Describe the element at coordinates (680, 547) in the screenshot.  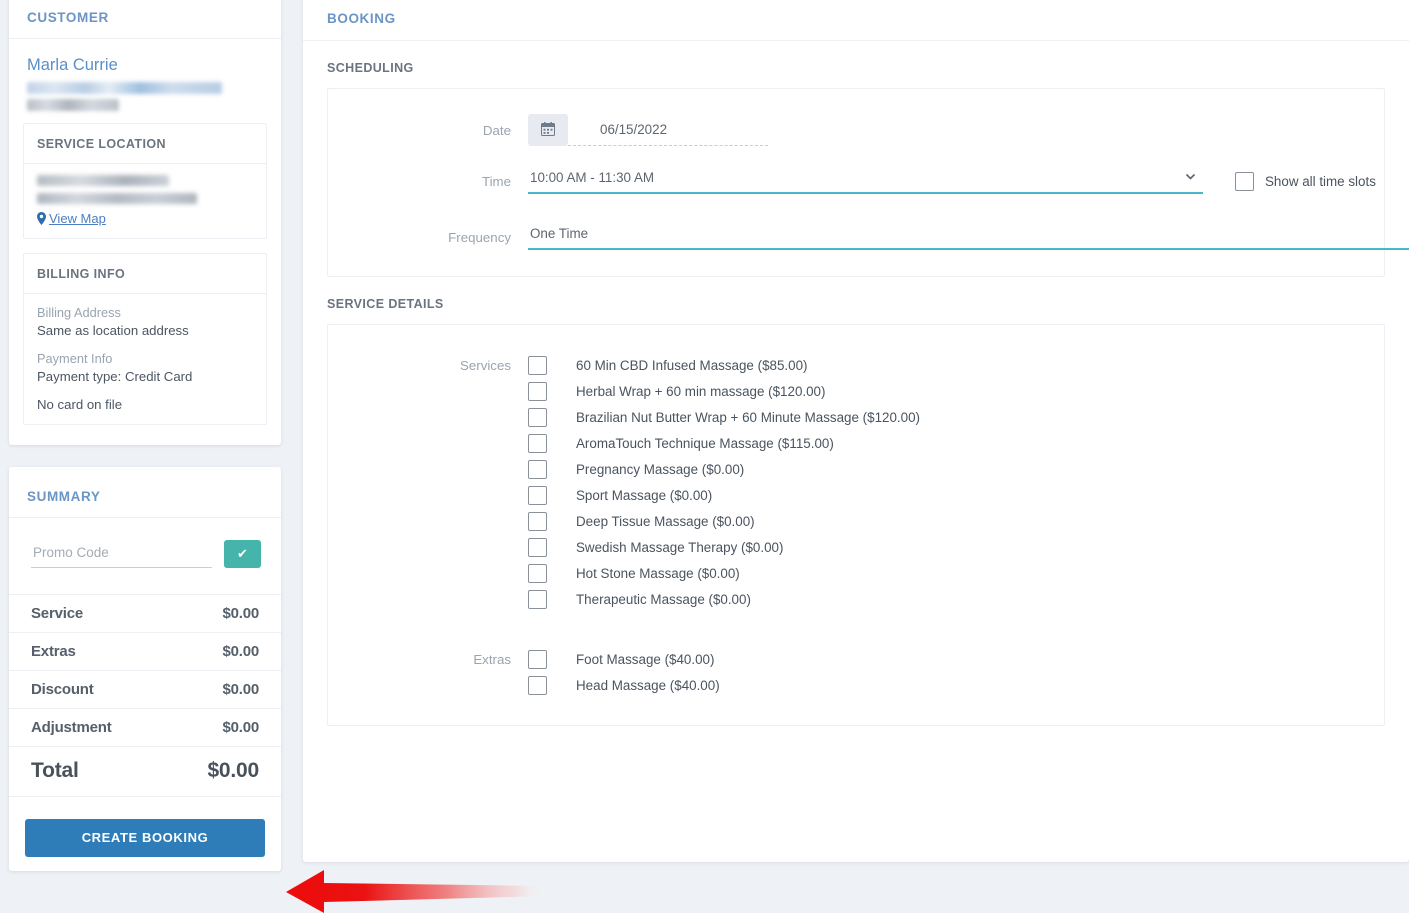
I see `service-label: Swedish Massage Therapy ($0.00)` at that location.